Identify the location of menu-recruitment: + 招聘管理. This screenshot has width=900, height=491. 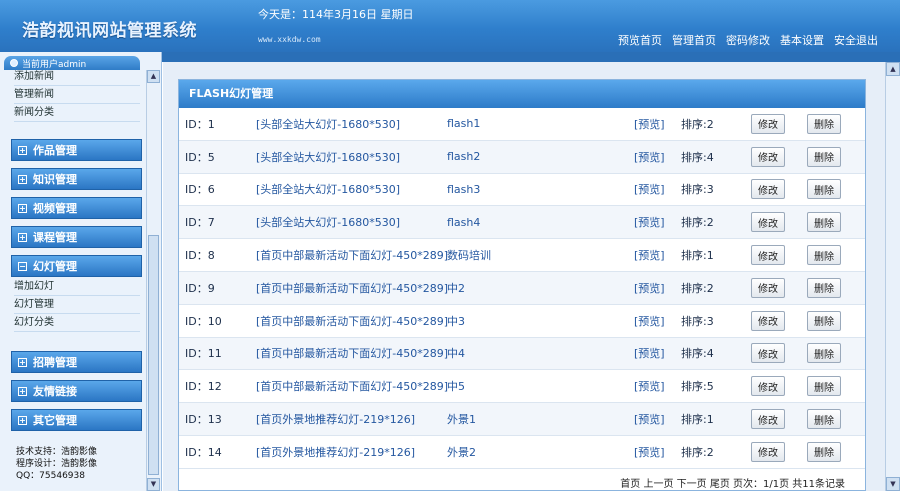
(76, 362).